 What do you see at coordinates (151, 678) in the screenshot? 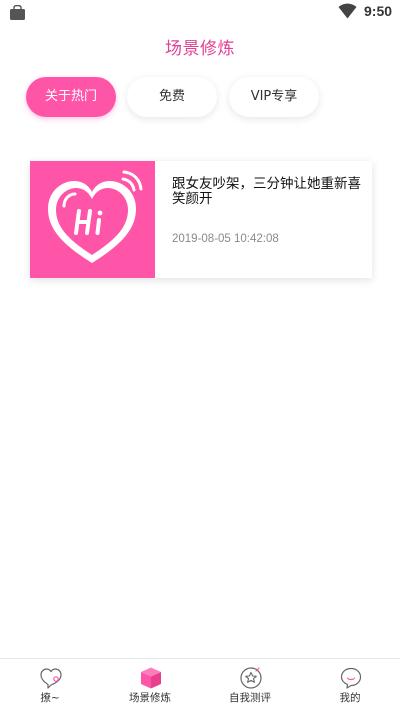
I see `cube-icon` at bounding box center [151, 678].